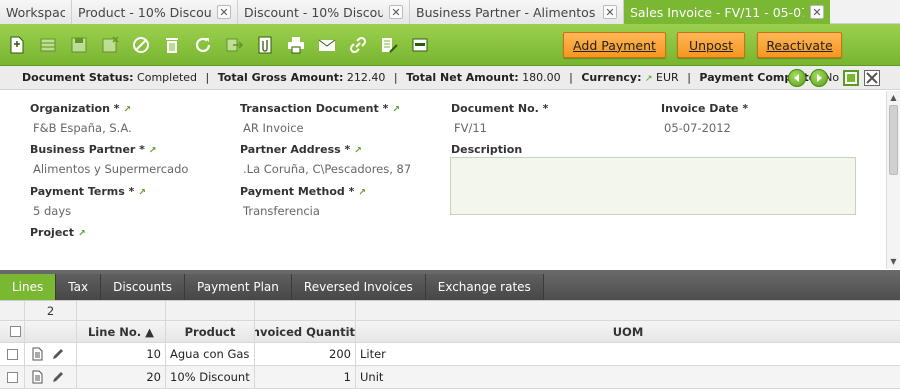  Describe the element at coordinates (143, 287) in the screenshot. I see `tab-discounts: Discounts` at that location.